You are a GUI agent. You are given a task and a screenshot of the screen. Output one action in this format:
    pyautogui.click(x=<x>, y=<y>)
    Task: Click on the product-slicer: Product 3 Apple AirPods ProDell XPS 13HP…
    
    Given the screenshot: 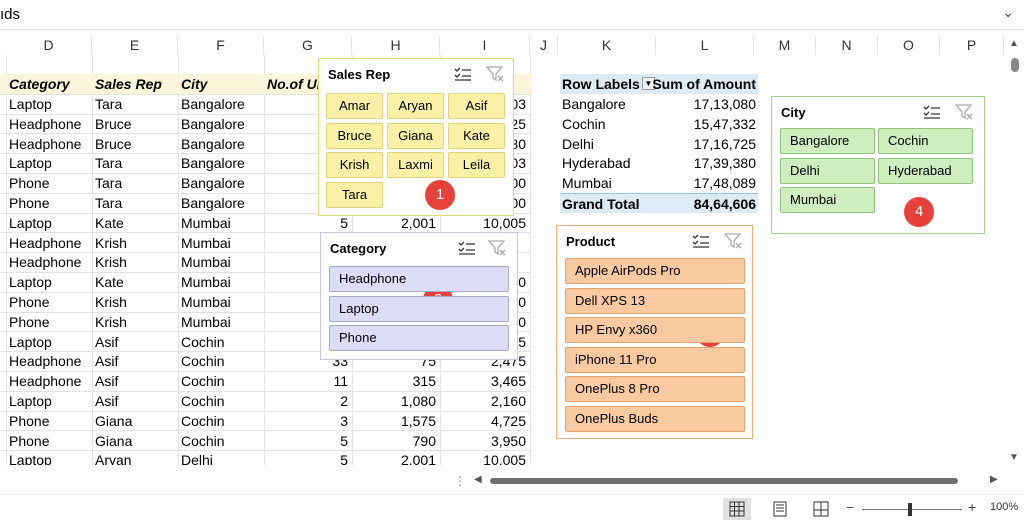 What is the action you would take?
    pyautogui.click(x=654, y=332)
    